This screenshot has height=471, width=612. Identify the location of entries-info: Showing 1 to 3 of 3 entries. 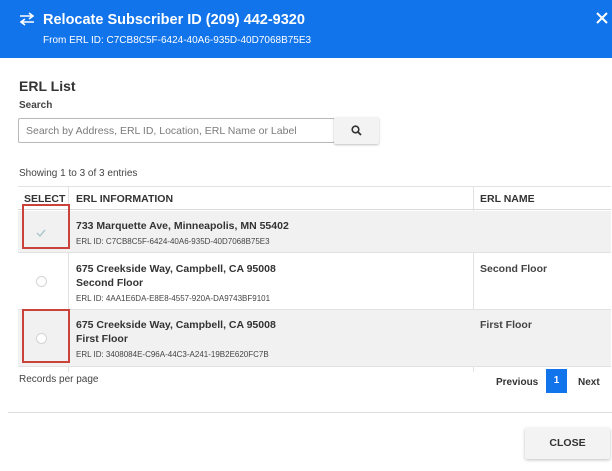
(78, 173).